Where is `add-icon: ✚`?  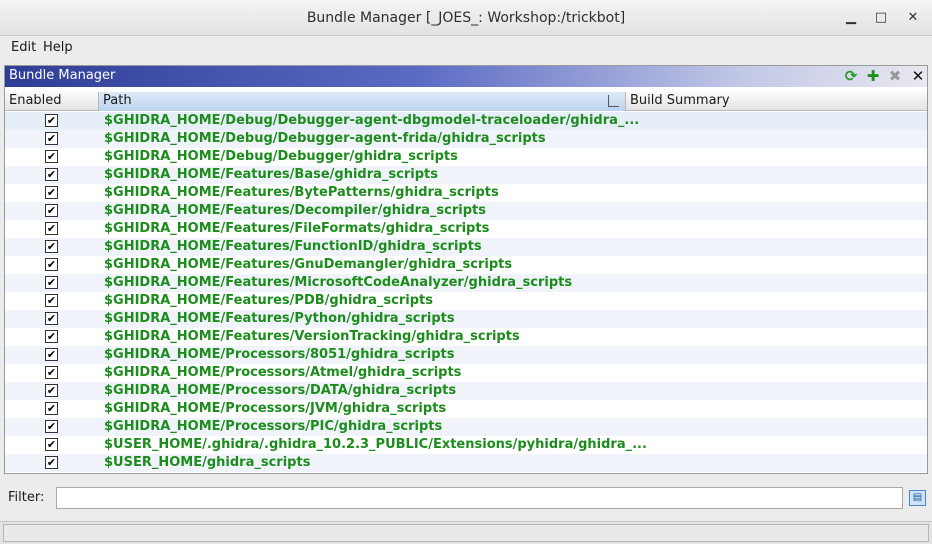
add-icon: ✚ is located at coordinates (873, 76).